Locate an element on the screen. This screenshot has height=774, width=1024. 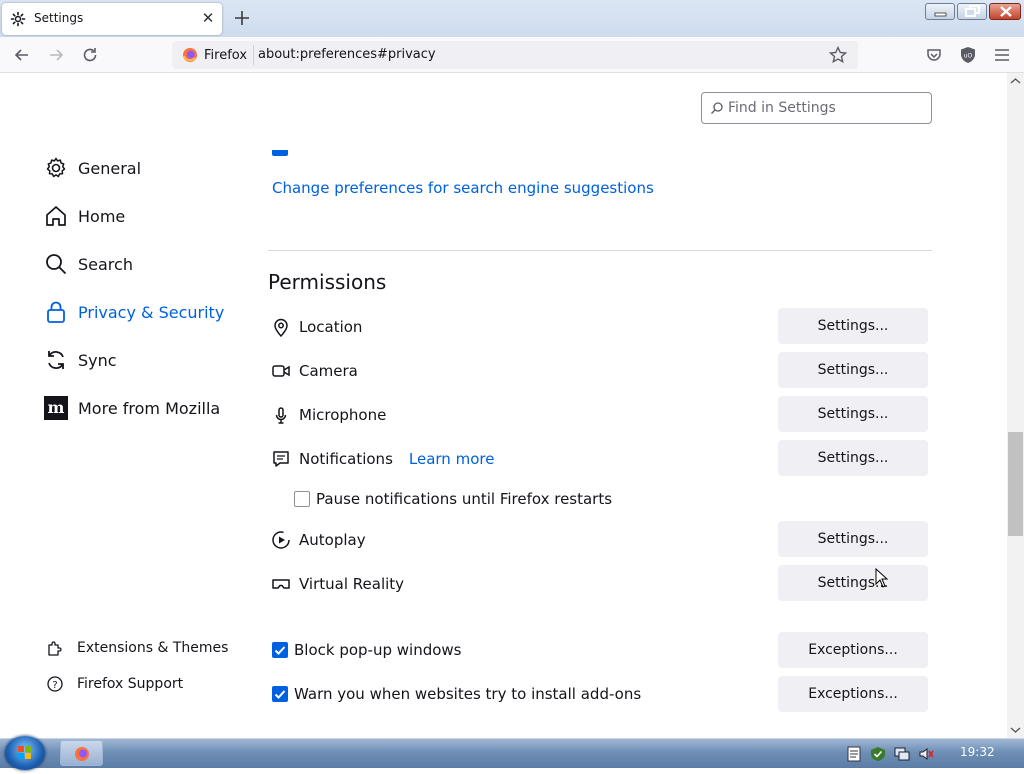
back-icon is located at coordinates (22, 55).